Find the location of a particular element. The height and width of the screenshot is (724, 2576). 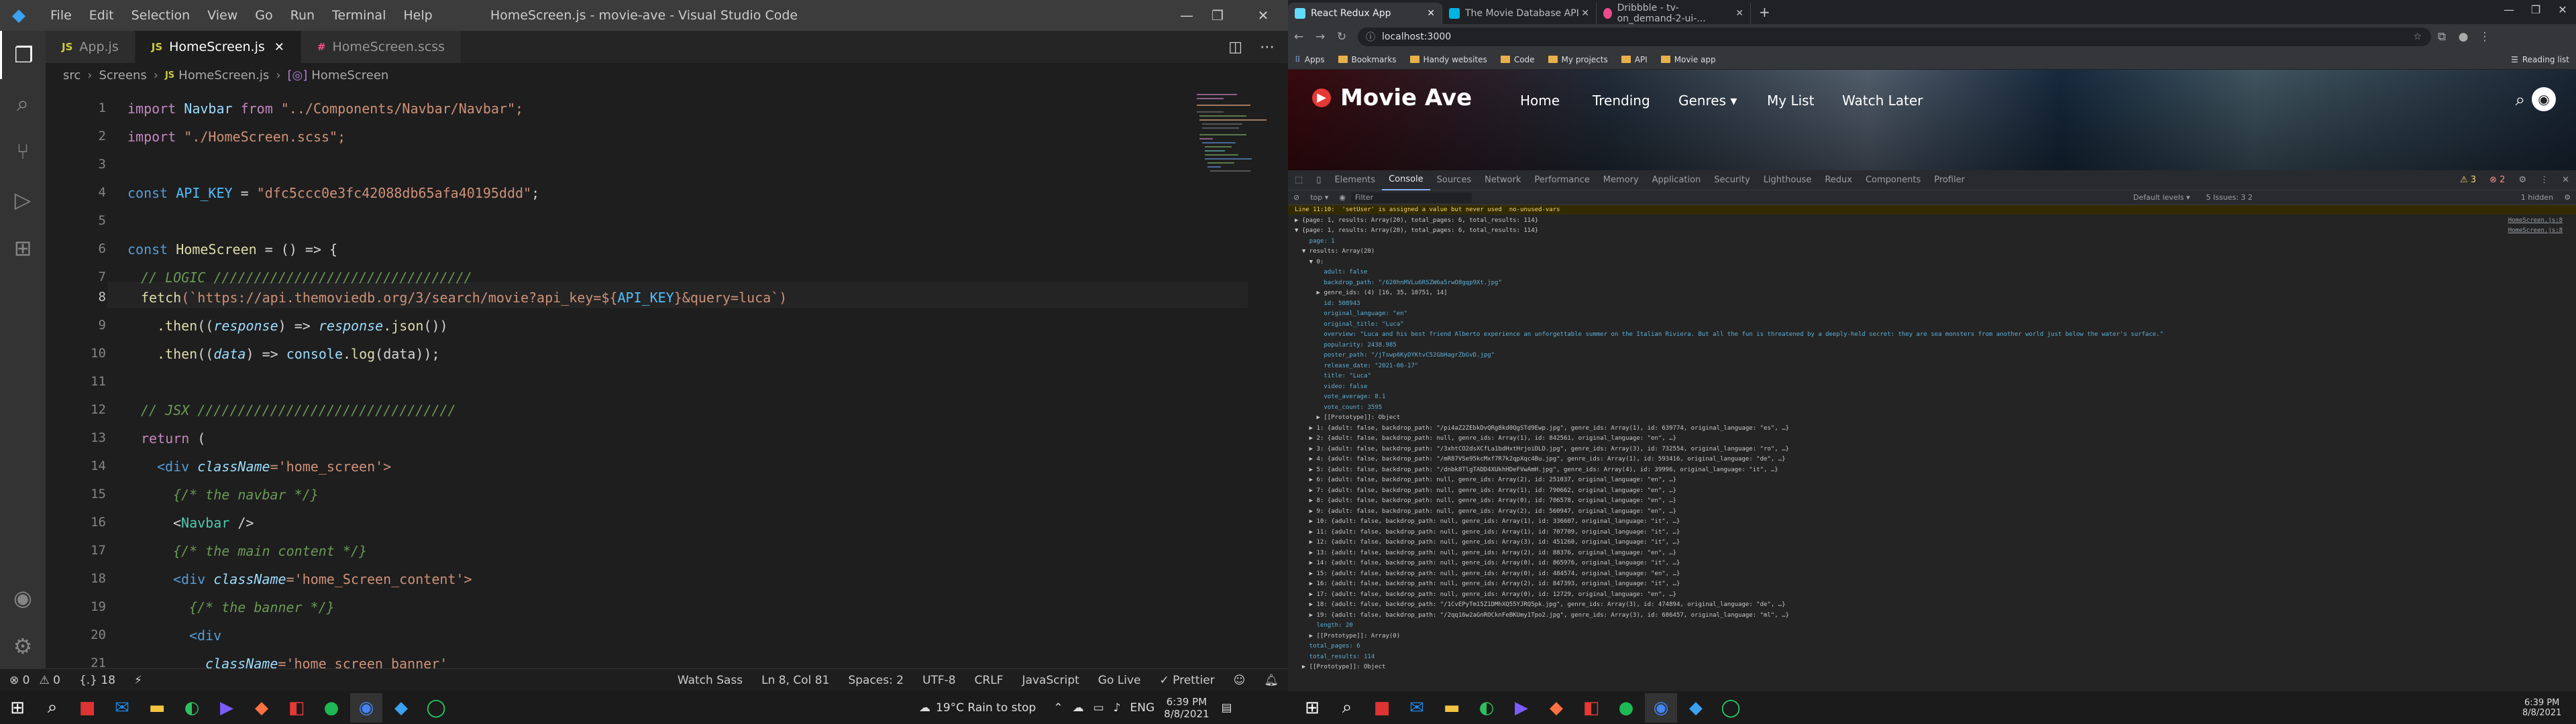

menu-help: Help is located at coordinates (417, 15).